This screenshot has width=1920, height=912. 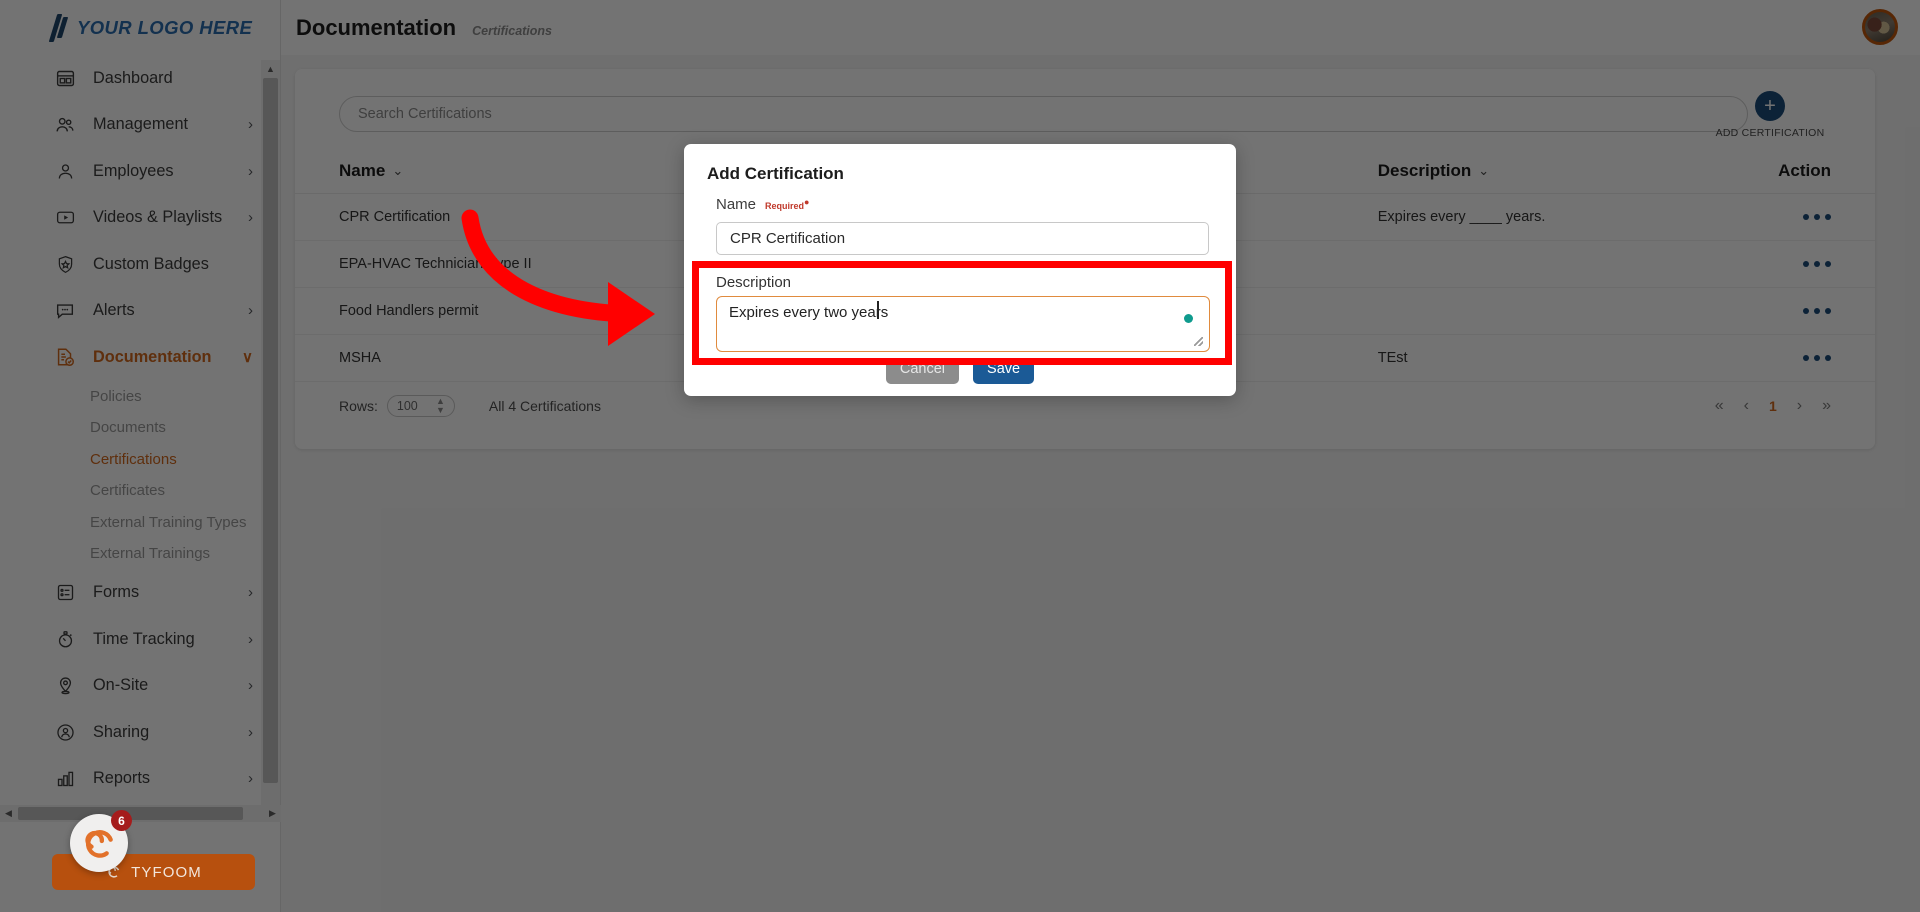 What do you see at coordinates (1043, 114) in the screenshot?
I see `search-input` at bounding box center [1043, 114].